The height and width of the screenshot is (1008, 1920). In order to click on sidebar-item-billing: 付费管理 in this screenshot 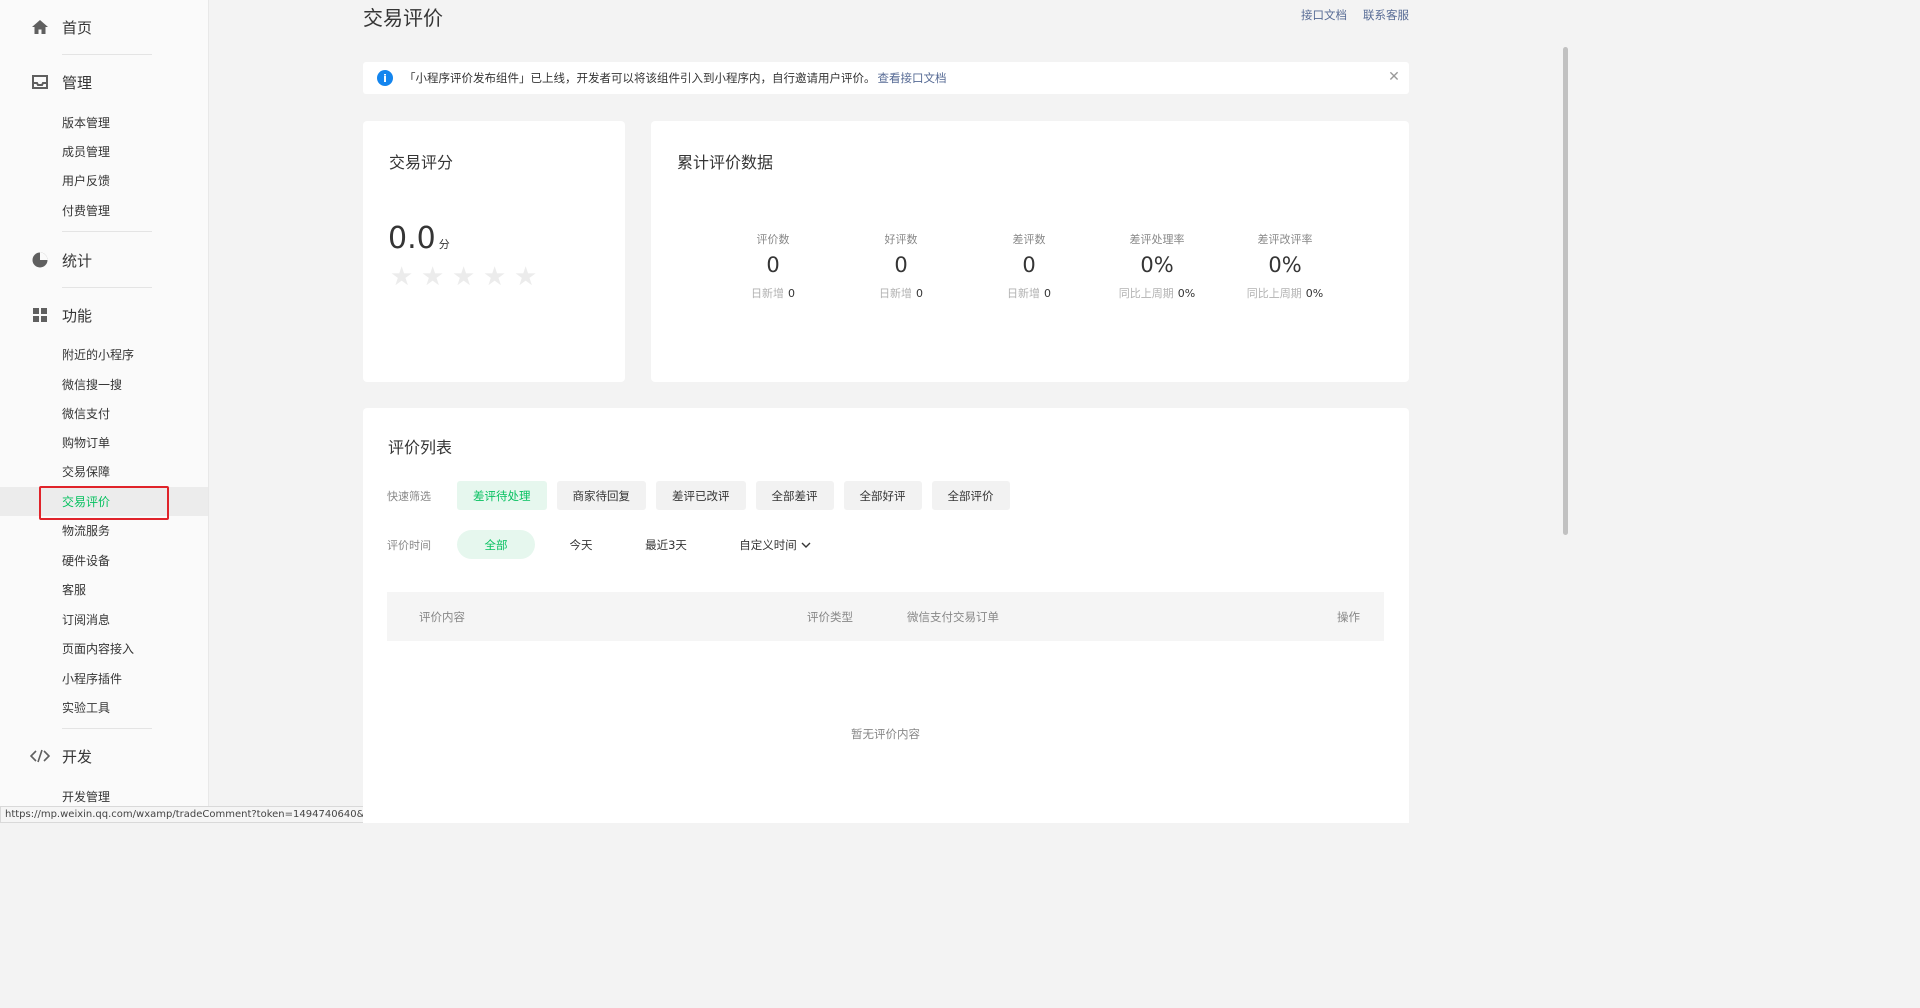, I will do `click(104, 210)`.